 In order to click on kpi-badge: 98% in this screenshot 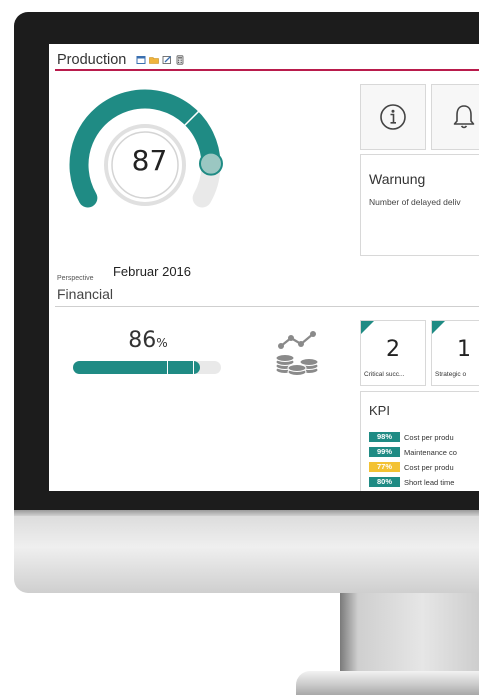, I will do `click(384, 437)`.